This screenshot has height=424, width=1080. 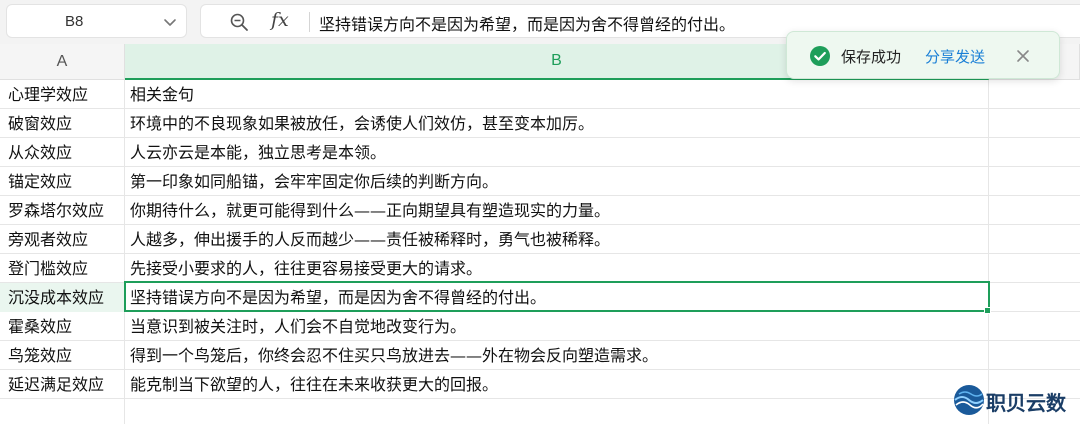 What do you see at coordinates (557, 326) in the screenshot?
I see `cell-b: 当意识到被关注时，人们会不自觉地改变行为。` at bounding box center [557, 326].